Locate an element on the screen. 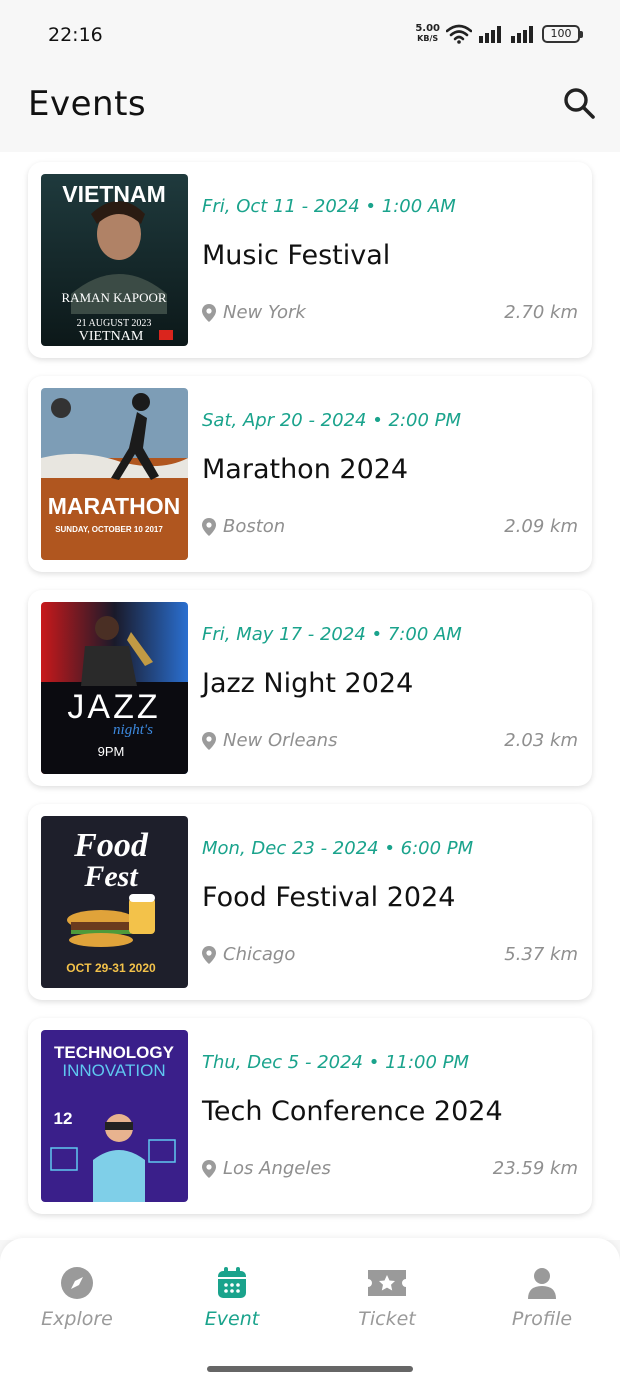 This screenshot has width=620, height=1385. network-speed: 5.00 KB/S is located at coordinates (427, 34).